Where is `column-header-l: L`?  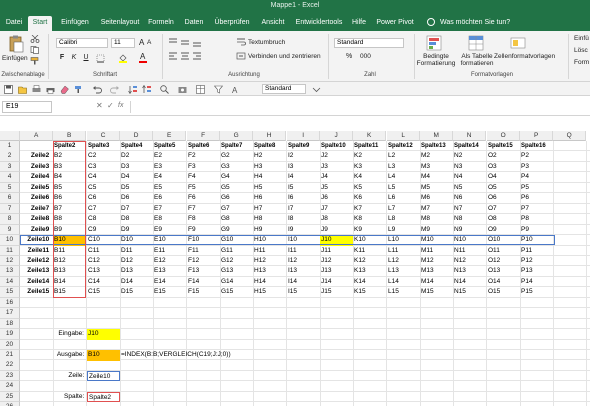
column-header-l: L is located at coordinates (404, 136).